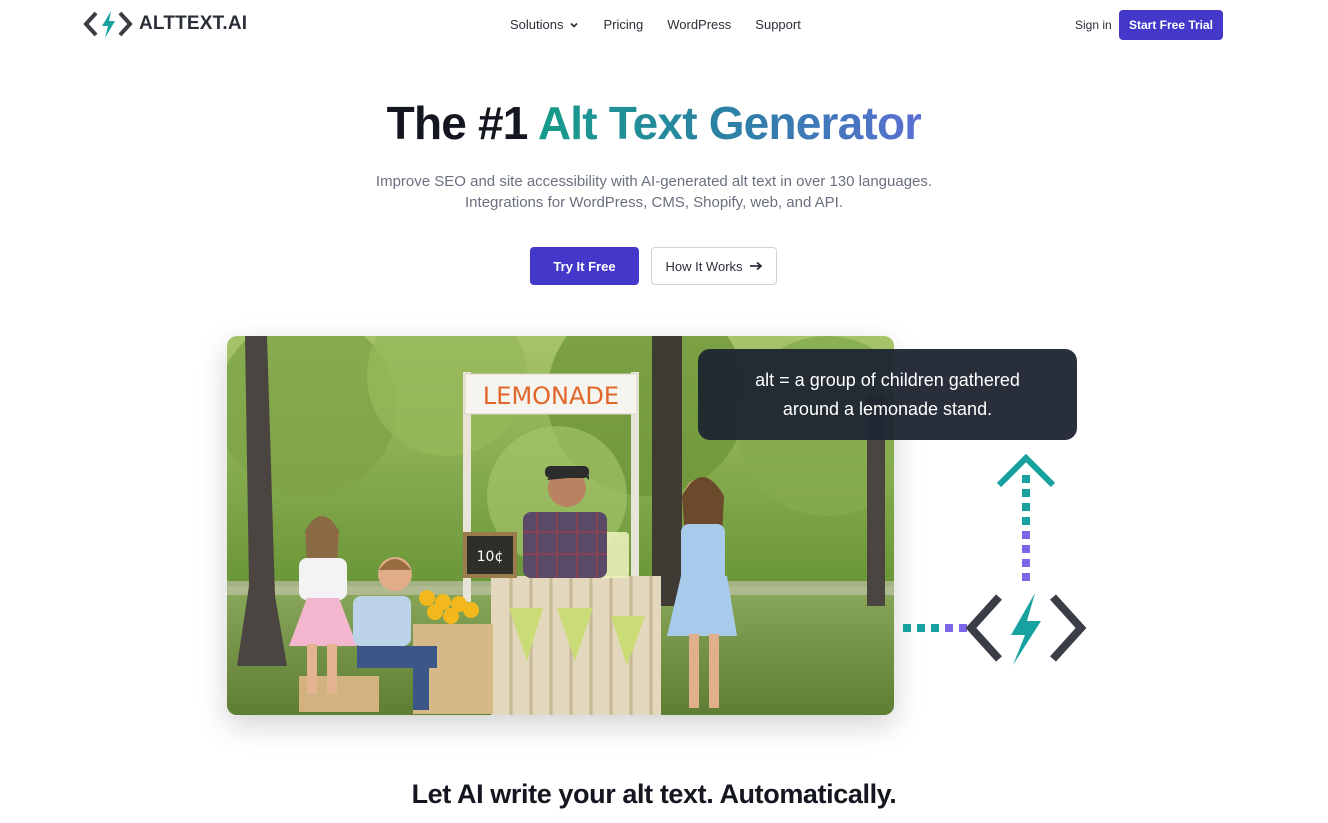 This screenshot has width=1328, height=823. What do you see at coordinates (755, 266) in the screenshot?
I see `arrow-right-icon` at bounding box center [755, 266].